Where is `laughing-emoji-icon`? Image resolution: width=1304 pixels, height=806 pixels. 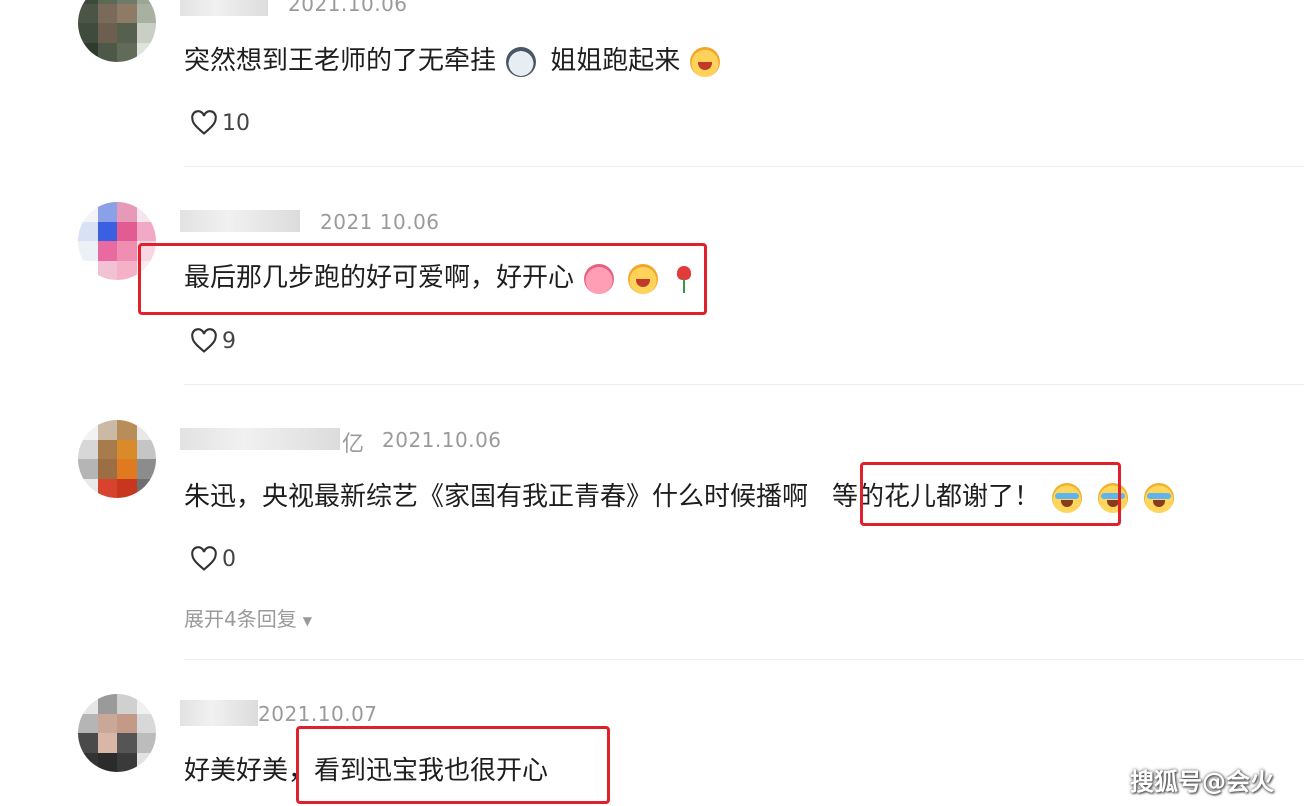 laughing-emoji-icon is located at coordinates (705, 61).